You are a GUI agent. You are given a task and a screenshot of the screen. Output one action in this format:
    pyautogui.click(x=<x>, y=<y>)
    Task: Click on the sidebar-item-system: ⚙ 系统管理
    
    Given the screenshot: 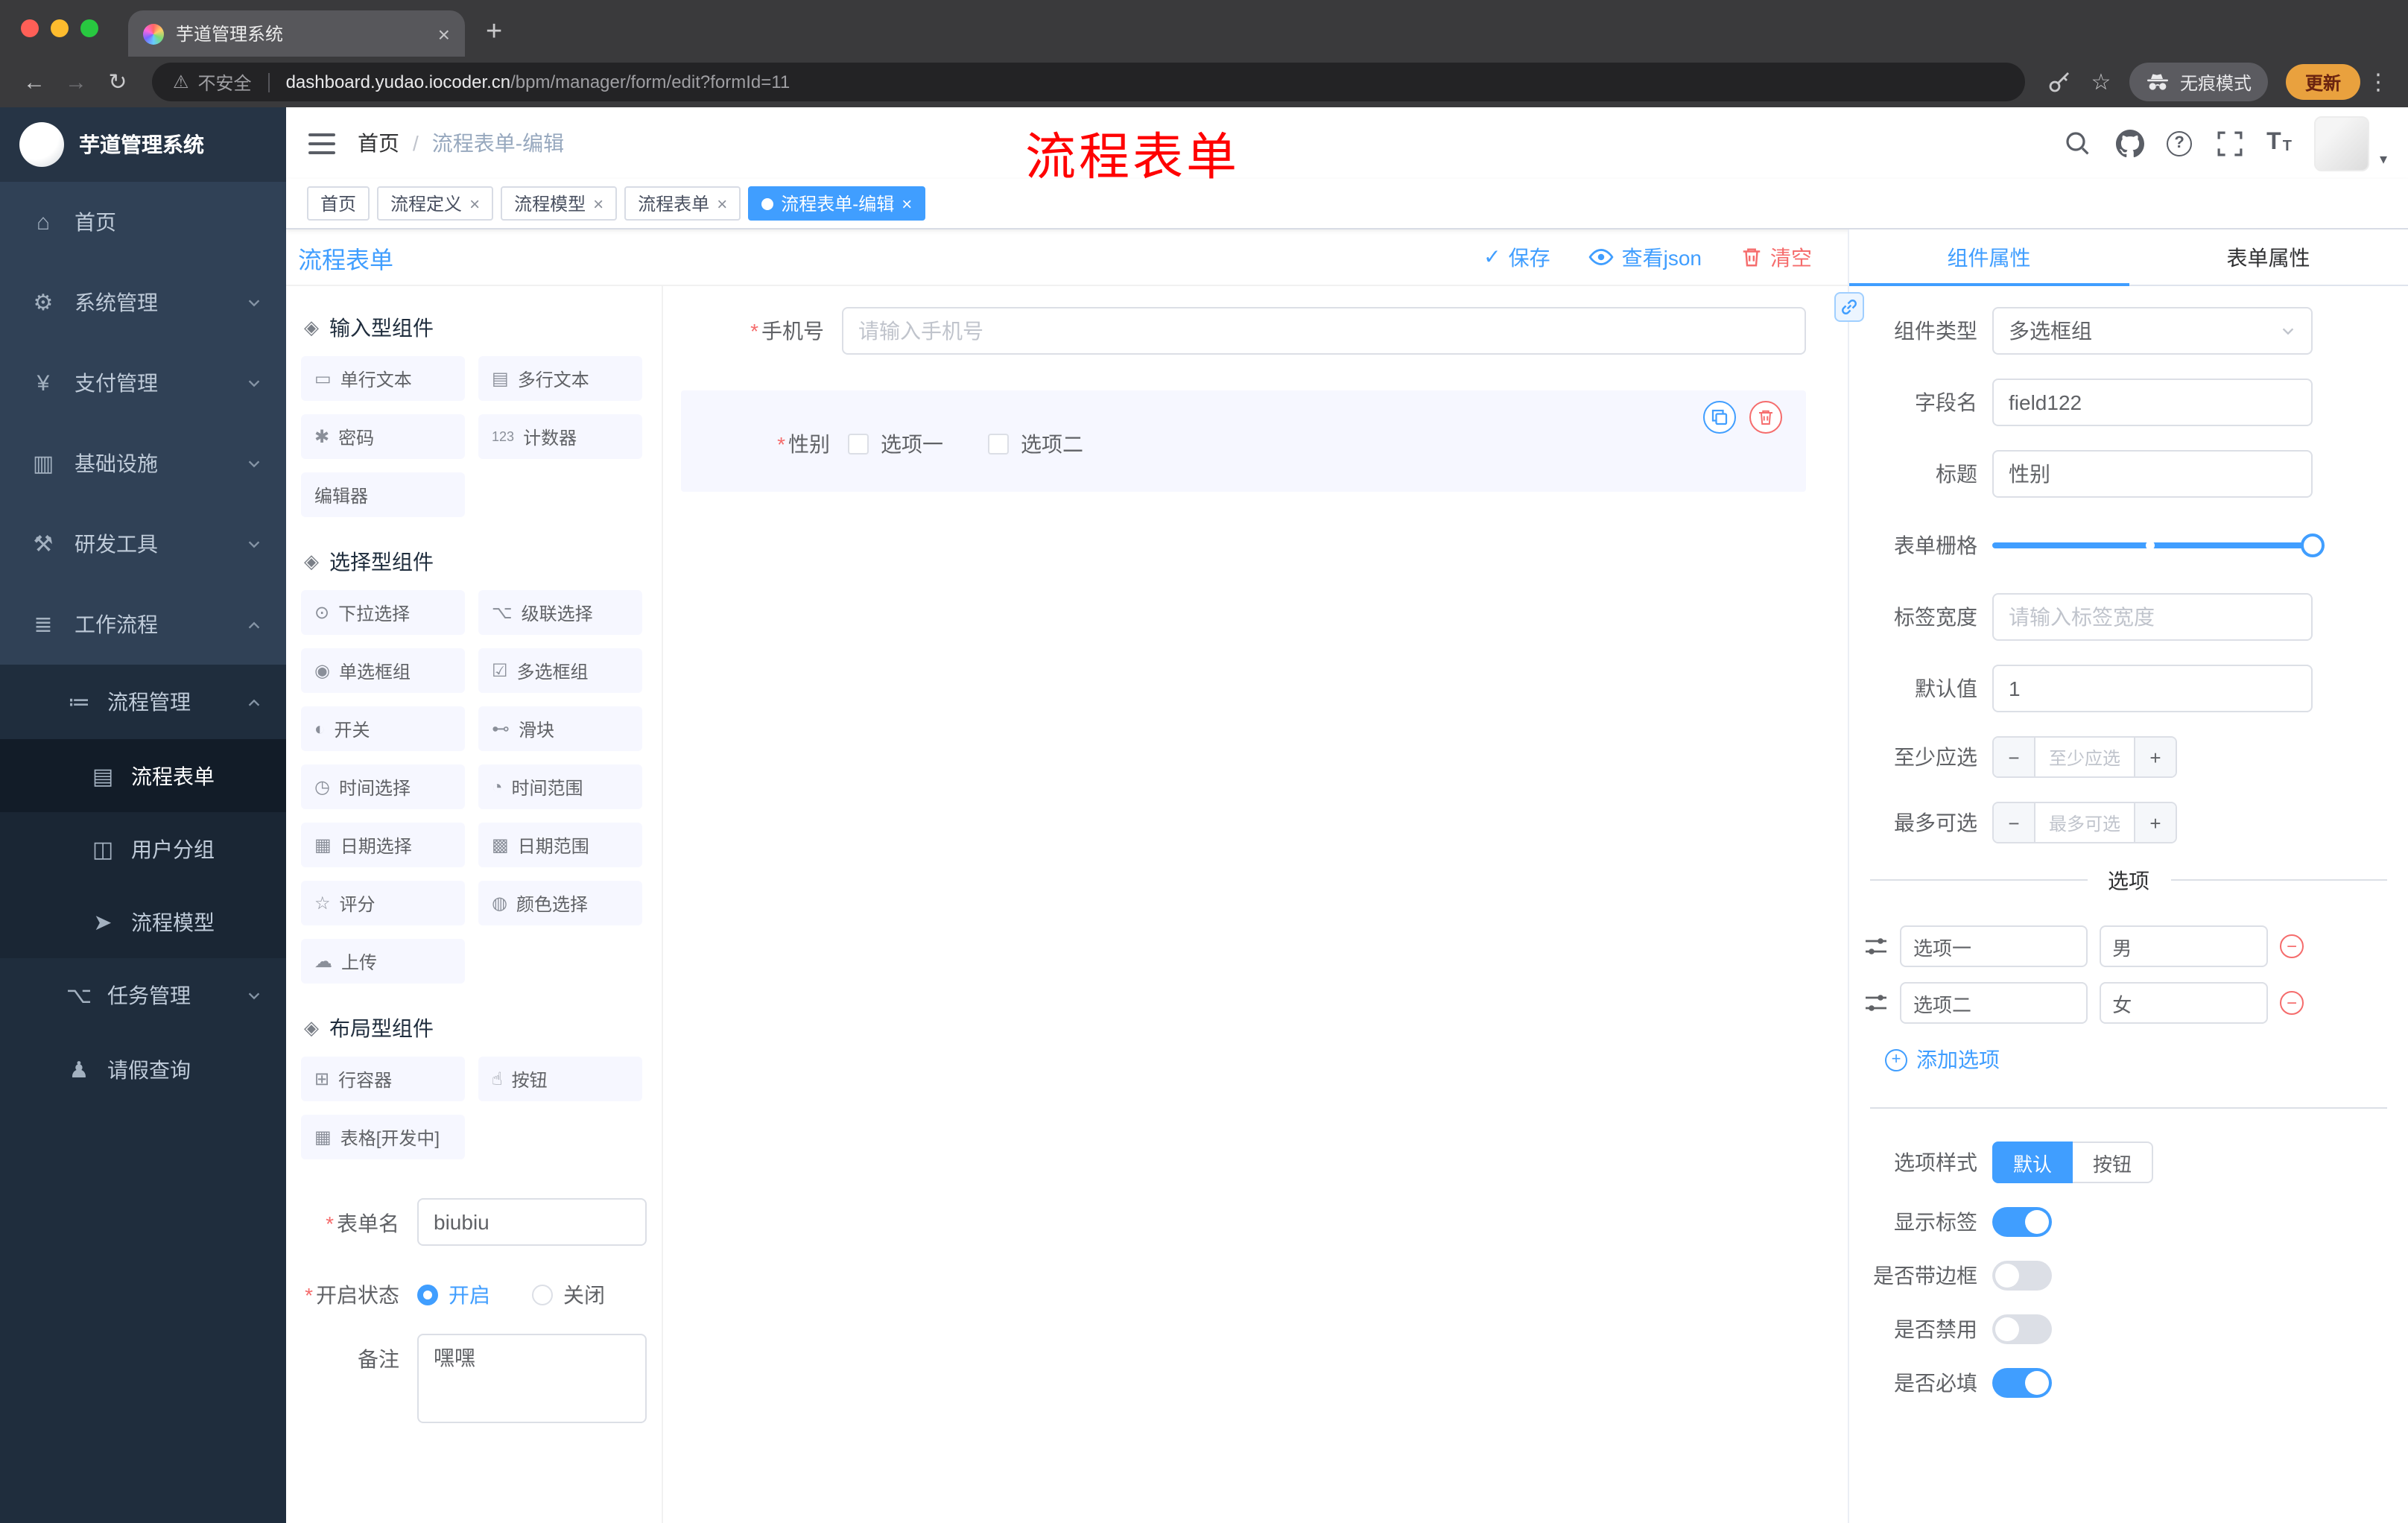 What is the action you would take?
    pyautogui.click(x=143, y=303)
    